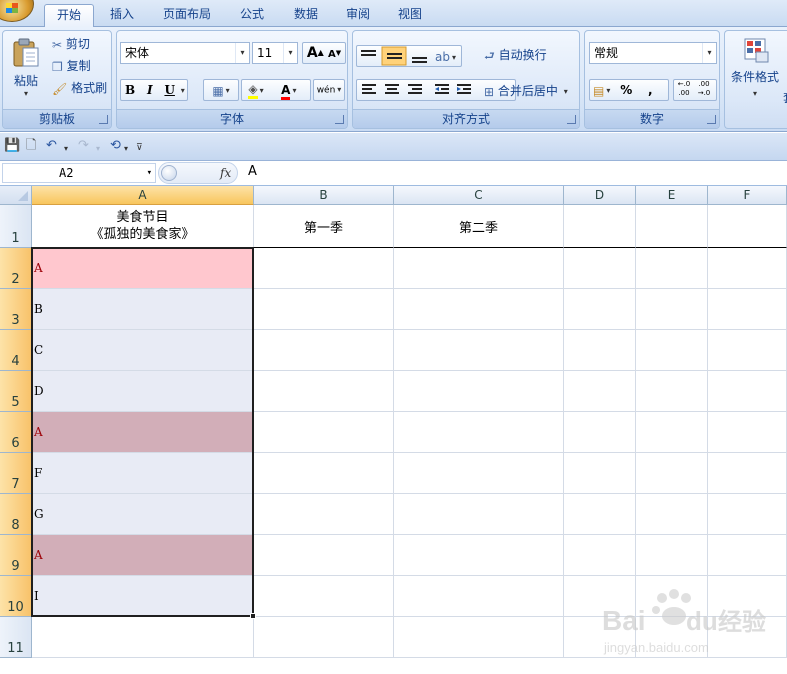 The image size is (787, 674). What do you see at coordinates (169, 173) in the screenshot?
I see `expand-handle-icon` at bounding box center [169, 173].